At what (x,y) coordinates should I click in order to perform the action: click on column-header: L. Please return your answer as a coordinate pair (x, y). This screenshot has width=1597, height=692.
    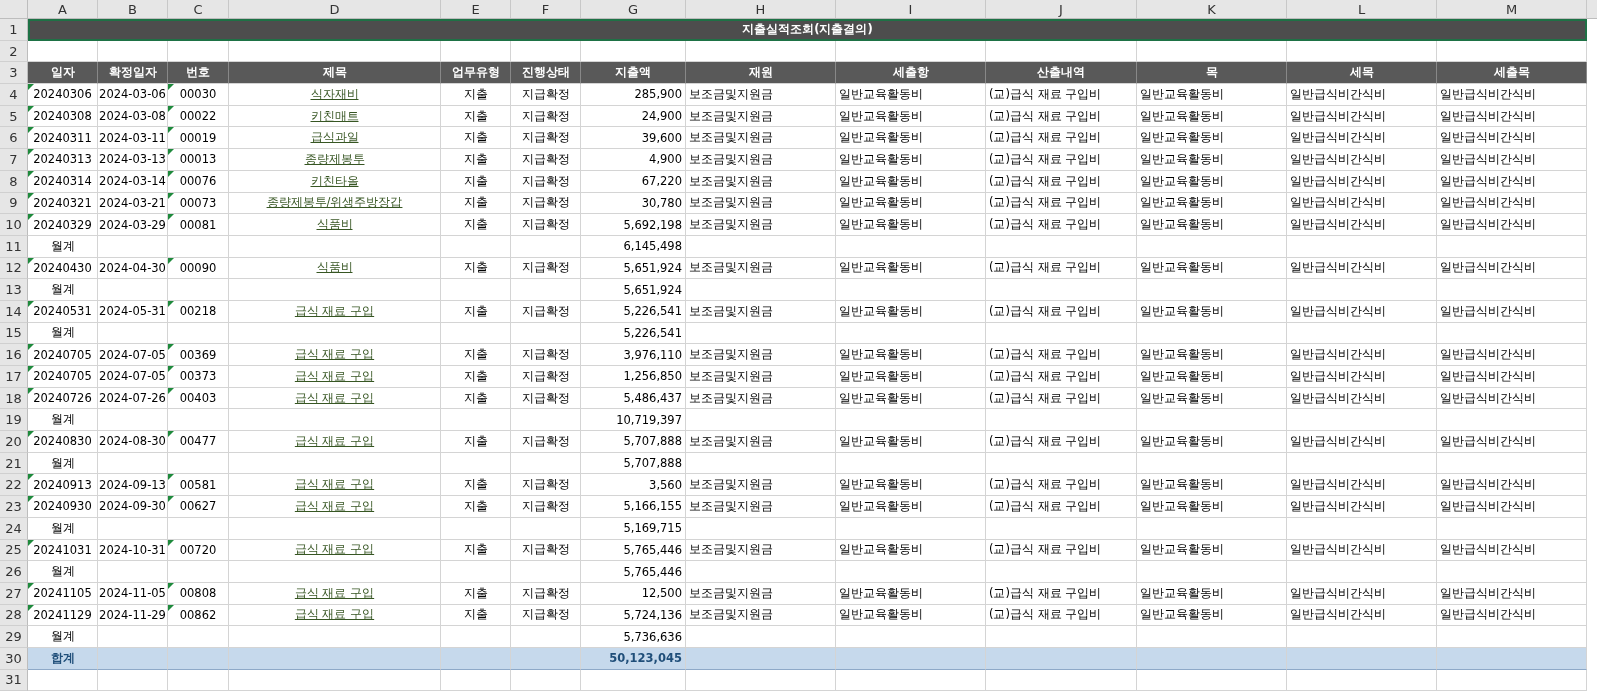
    Looking at the image, I should click on (1362, 9).